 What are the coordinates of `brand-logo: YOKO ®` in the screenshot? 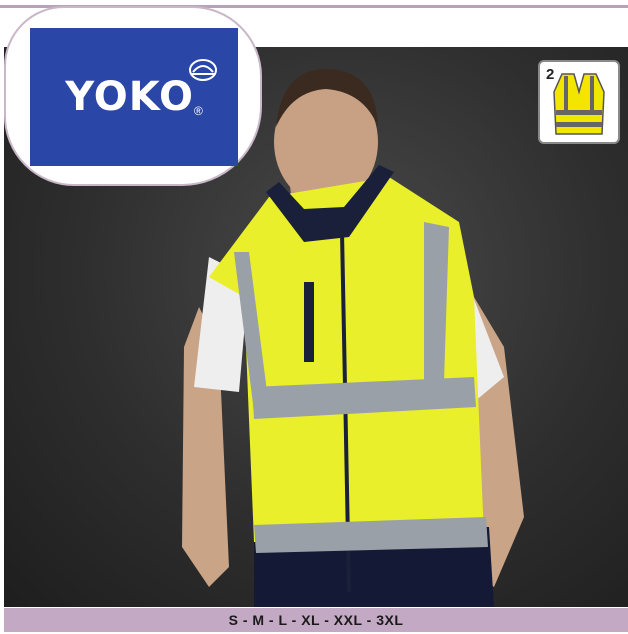 It's located at (134, 97).